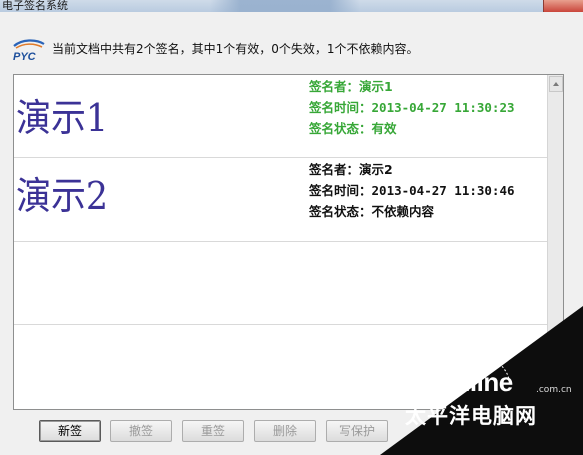  I want to click on summary-header: PYC 当前文档中共有2个签名，其中1个有效，0个失效，1个不依赖内容。, so click(291, 48).